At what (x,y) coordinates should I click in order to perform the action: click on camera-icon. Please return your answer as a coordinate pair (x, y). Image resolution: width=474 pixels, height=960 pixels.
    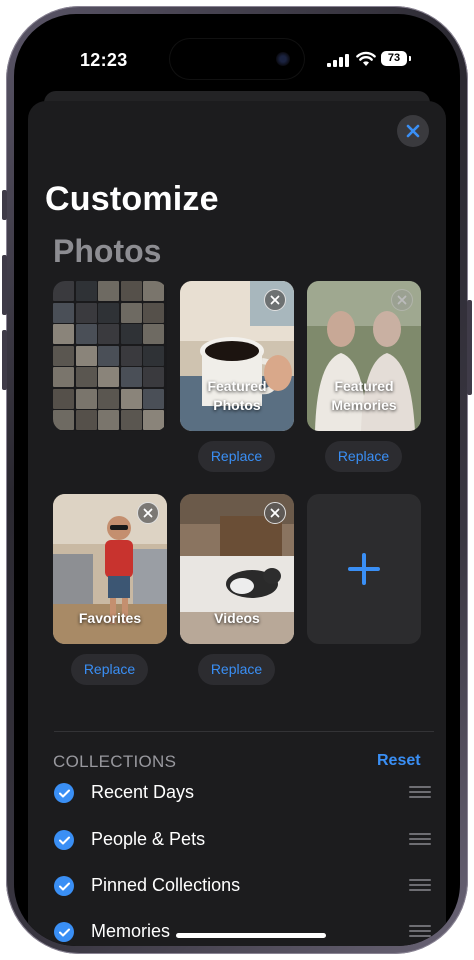
    Looking at the image, I should click on (283, 59).